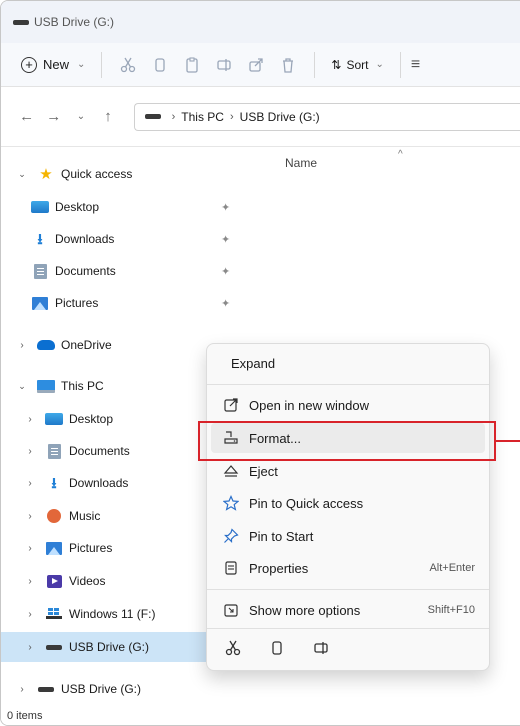  Describe the element at coordinates (85, 239) in the screenshot. I see `nav-item-label: Downloads` at that location.